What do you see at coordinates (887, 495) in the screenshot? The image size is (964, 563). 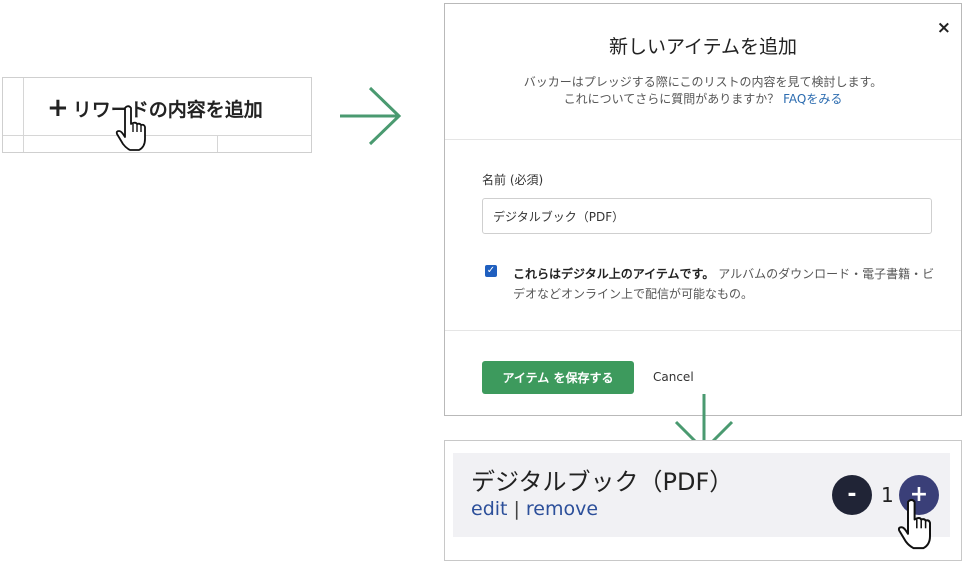 I see `quantity-value: 1` at bounding box center [887, 495].